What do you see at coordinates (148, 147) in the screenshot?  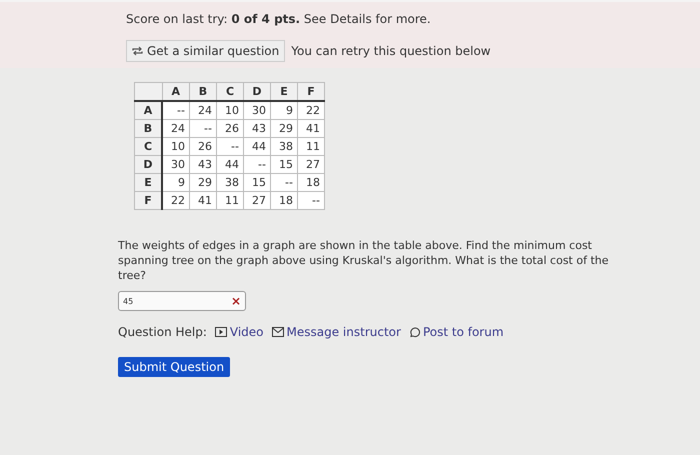 I see `row-header: C` at bounding box center [148, 147].